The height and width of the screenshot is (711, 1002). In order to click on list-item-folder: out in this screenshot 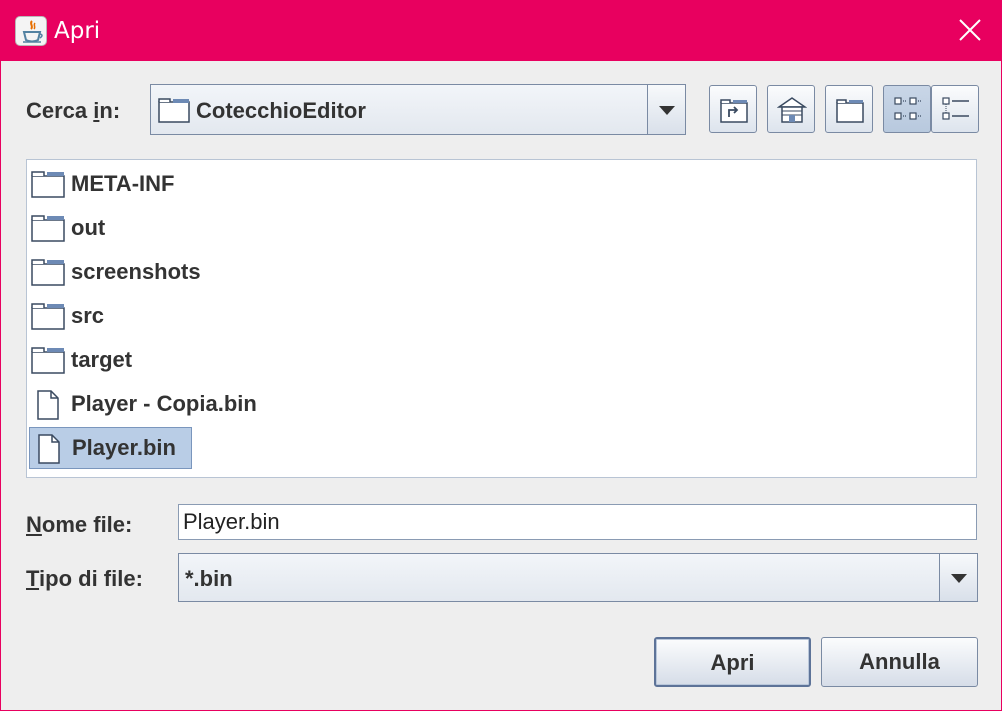, I will do `click(89, 228)`.